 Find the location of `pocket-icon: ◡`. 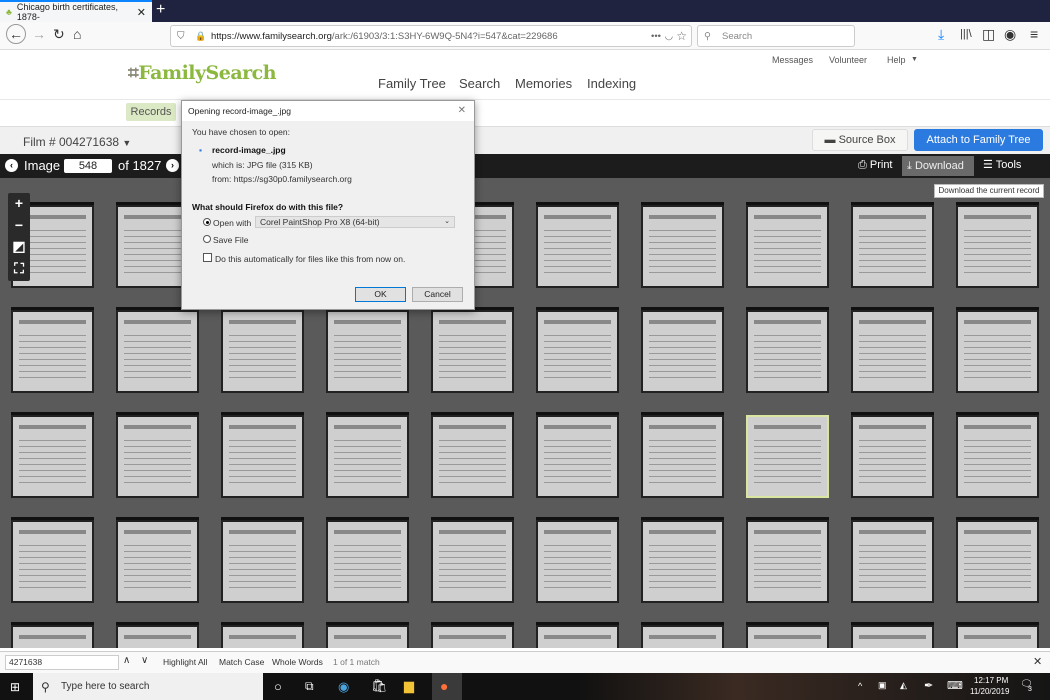

pocket-icon: ◡ is located at coordinates (669, 36).